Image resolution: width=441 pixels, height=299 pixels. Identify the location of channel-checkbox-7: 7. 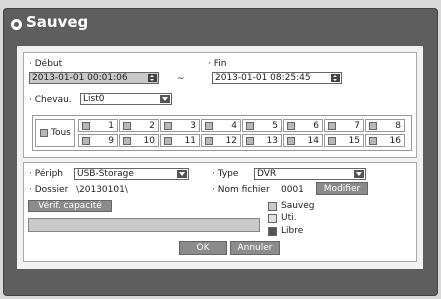
(344, 125).